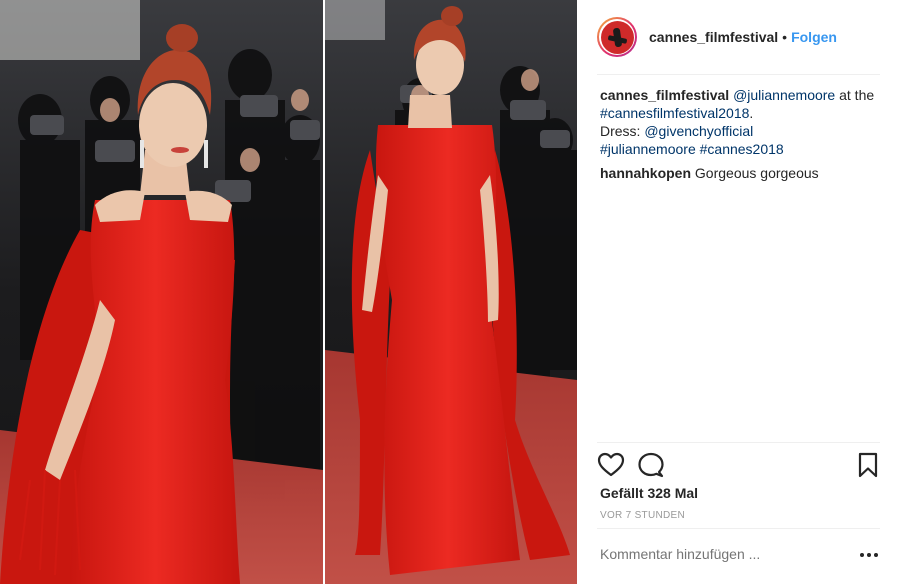 The height and width of the screenshot is (584, 900). I want to click on comment-item: hannahkopen Gorgeous gorgeous, so click(740, 173).